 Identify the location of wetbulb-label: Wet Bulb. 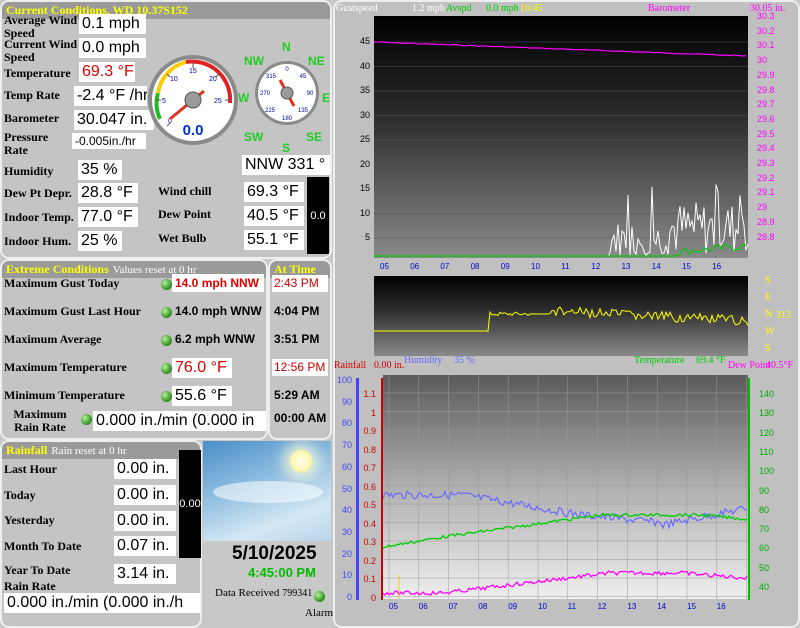
(182, 238).